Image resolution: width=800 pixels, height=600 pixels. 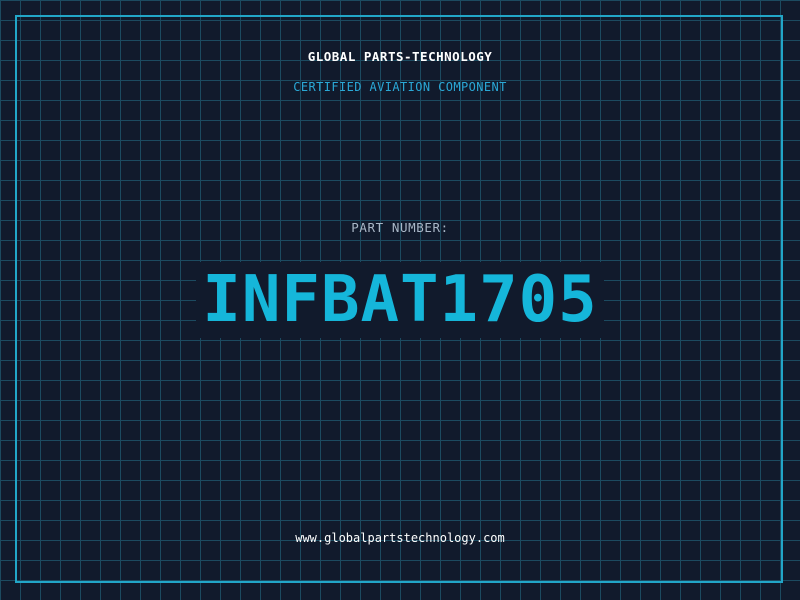 I want to click on part-number-container: INFBAT1705, so click(x=400, y=300).